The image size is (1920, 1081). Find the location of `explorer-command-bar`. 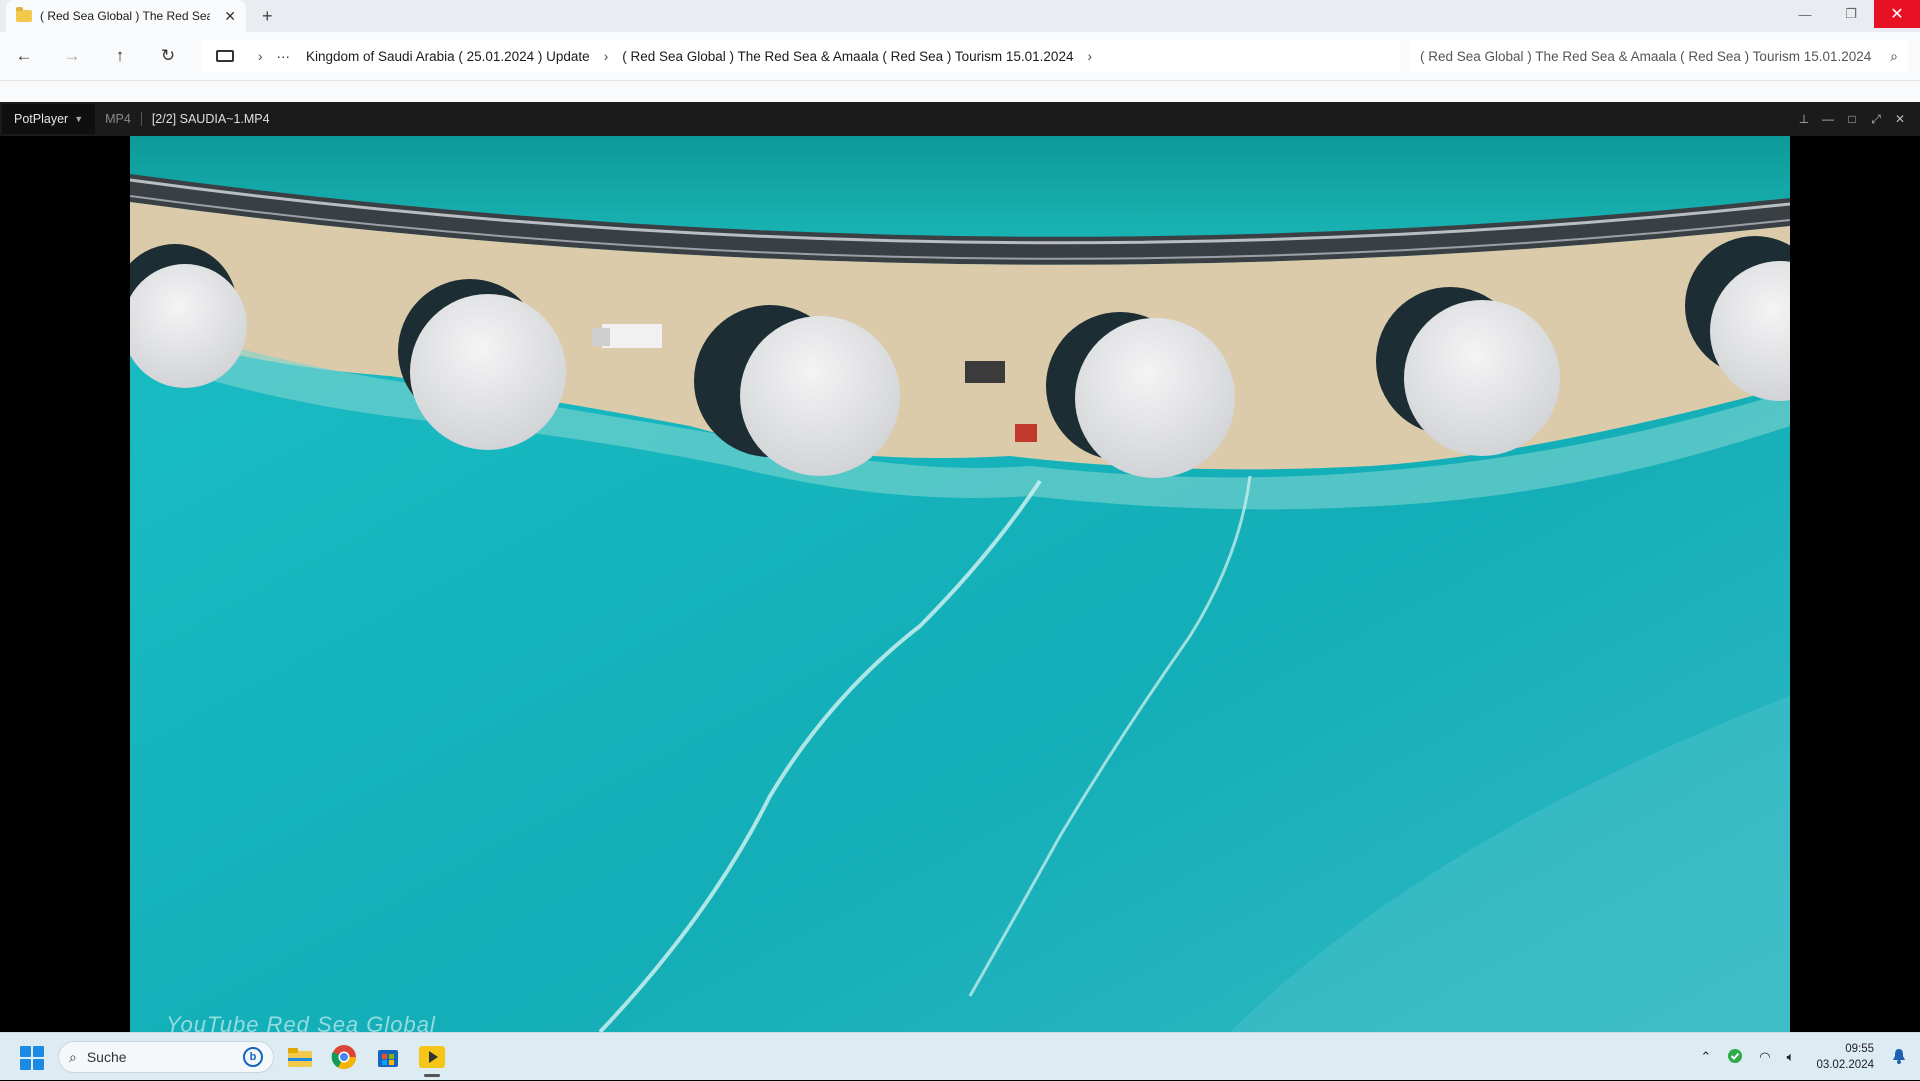

explorer-command-bar is located at coordinates (960, 91).